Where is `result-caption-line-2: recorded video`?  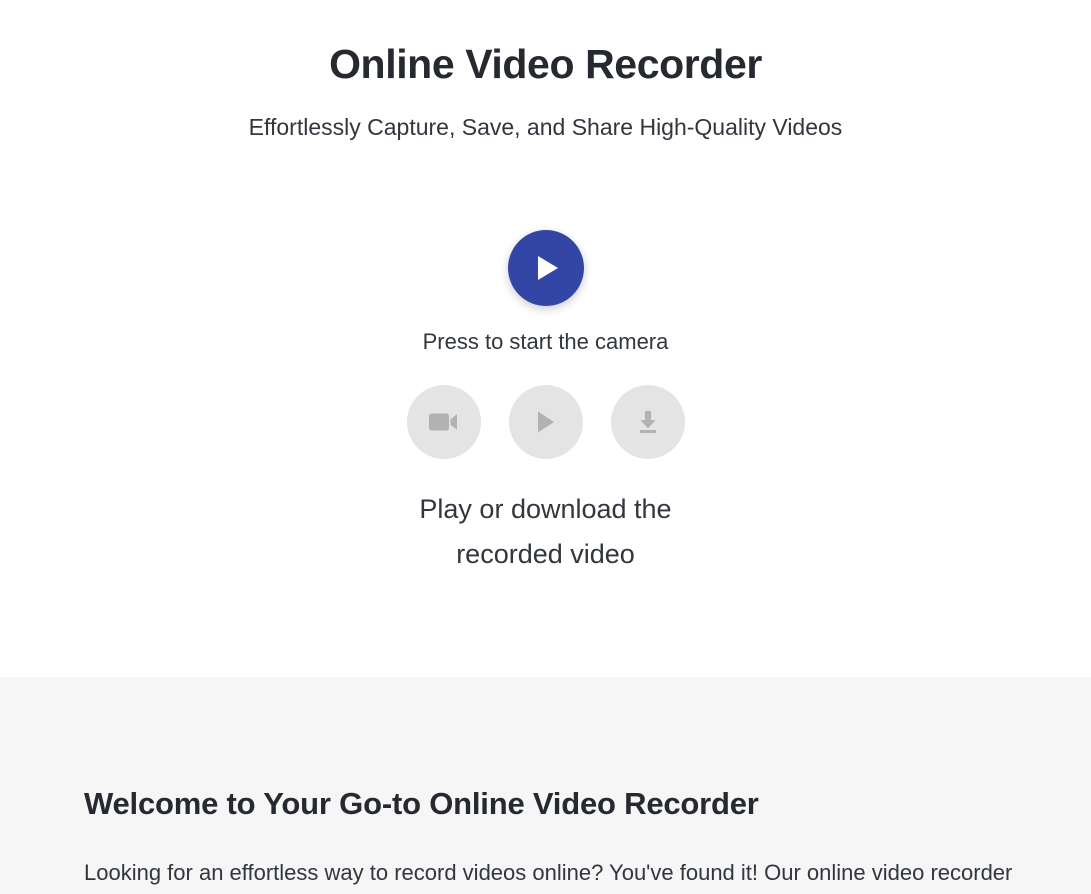
result-caption-line-2: recorded video is located at coordinates (545, 554).